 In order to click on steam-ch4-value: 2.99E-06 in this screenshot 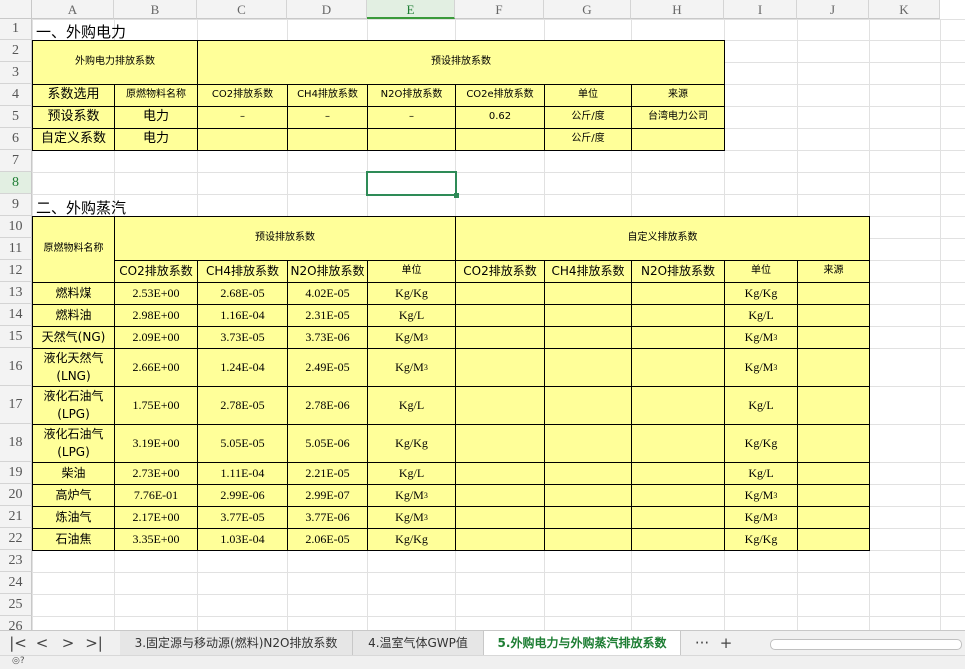, I will do `click(242, 495)`.